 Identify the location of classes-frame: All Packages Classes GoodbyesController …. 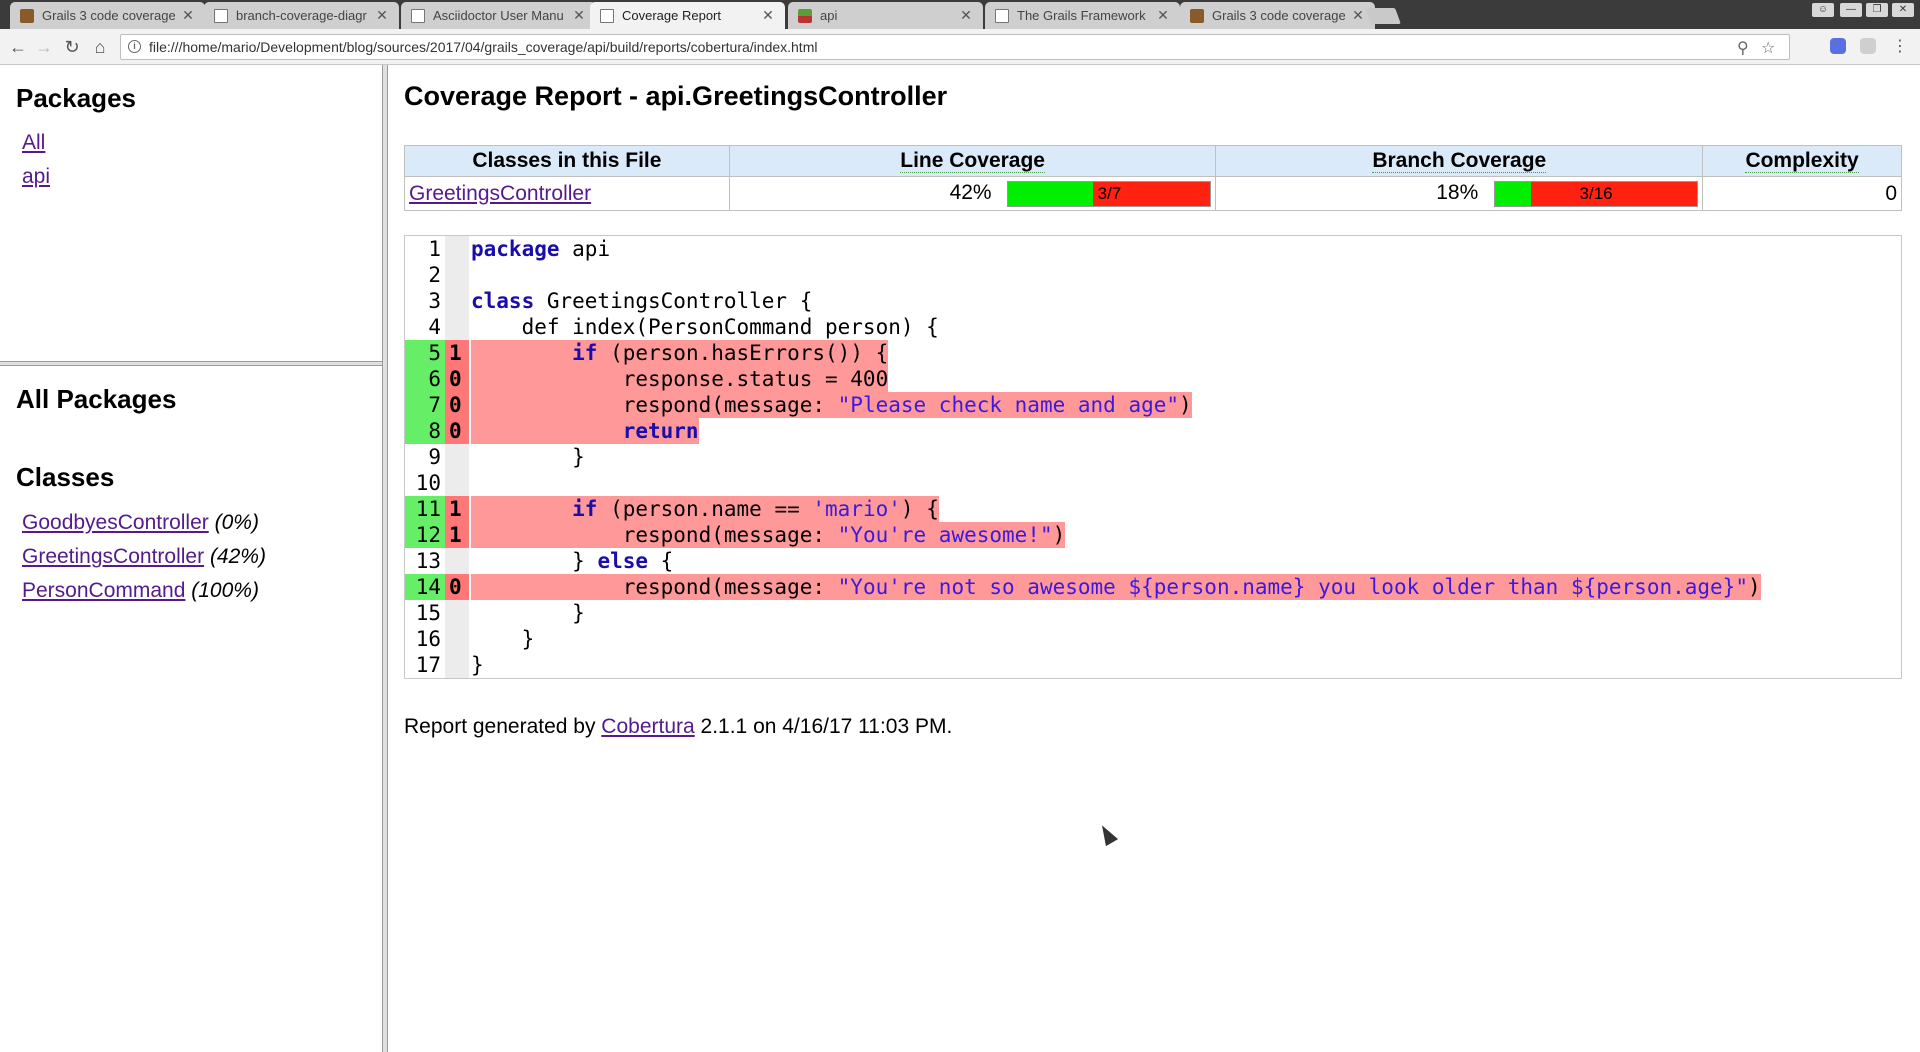
(191, 709).